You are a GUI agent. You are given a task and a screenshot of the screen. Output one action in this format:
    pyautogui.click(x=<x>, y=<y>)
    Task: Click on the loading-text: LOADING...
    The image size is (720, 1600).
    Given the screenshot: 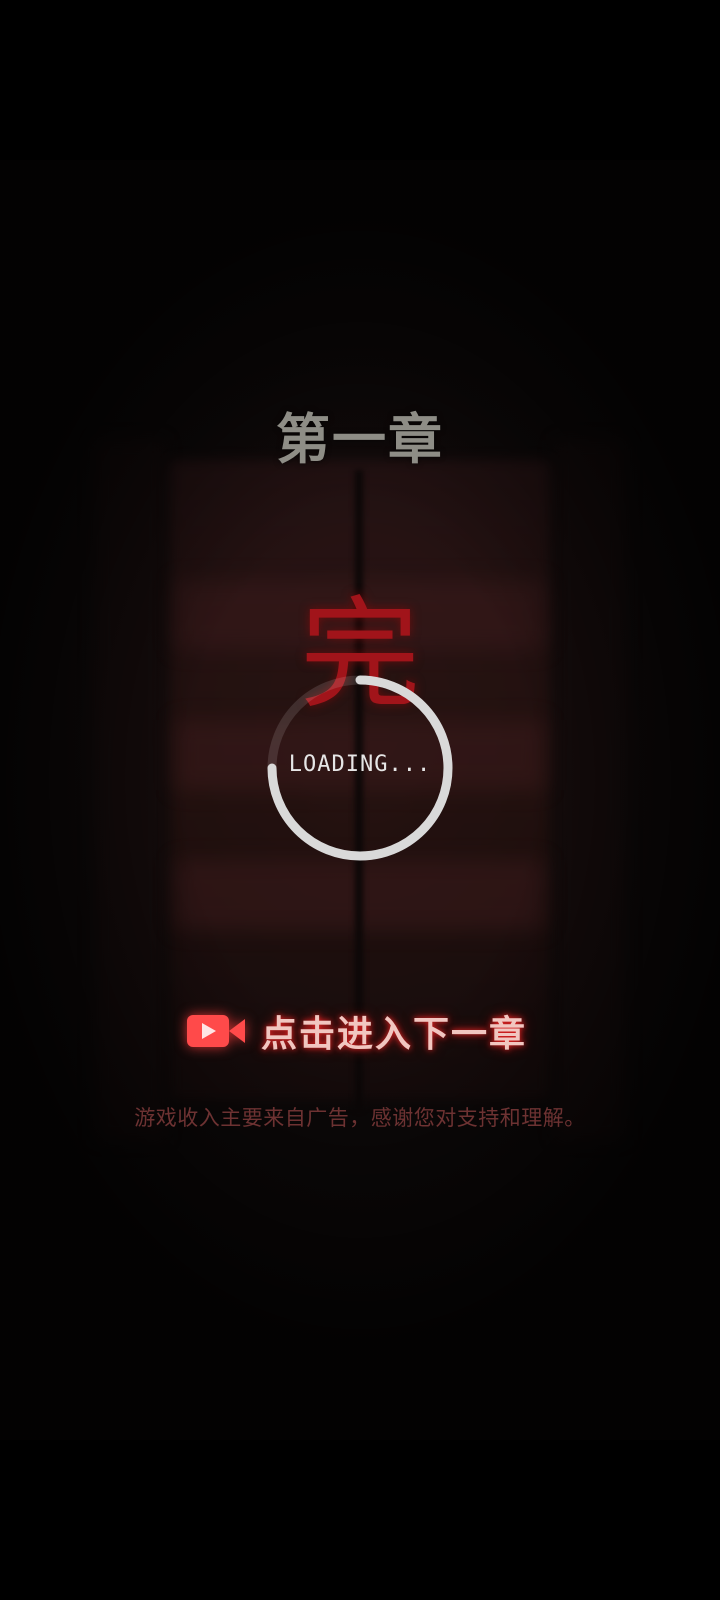 What is the action you would take?
    pyautogui.click(x=360, y=764)
    